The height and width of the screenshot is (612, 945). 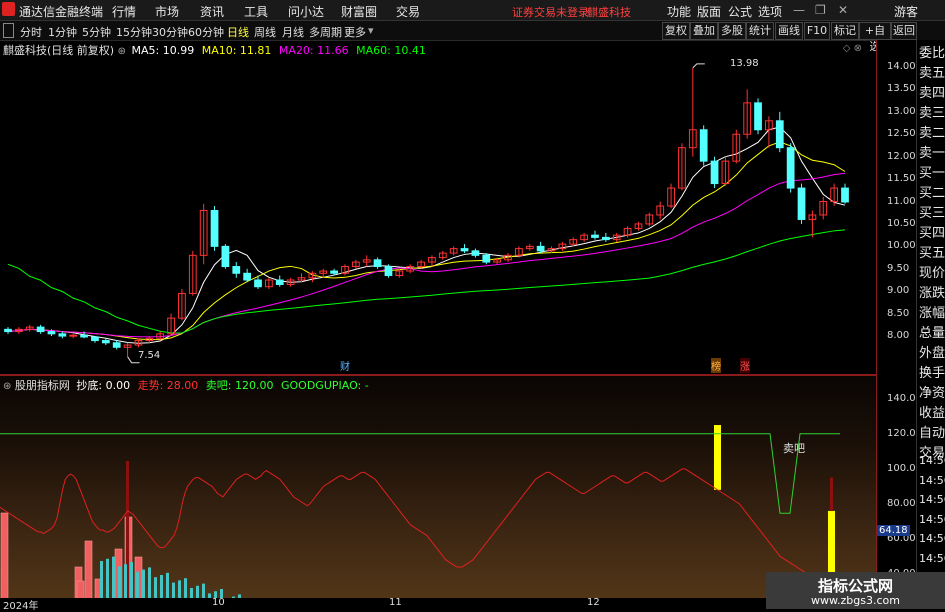 What do you see at coordinates (904, 31) in the screenshot?
I see `back-button: 返回` at bounding box center [904, 31].